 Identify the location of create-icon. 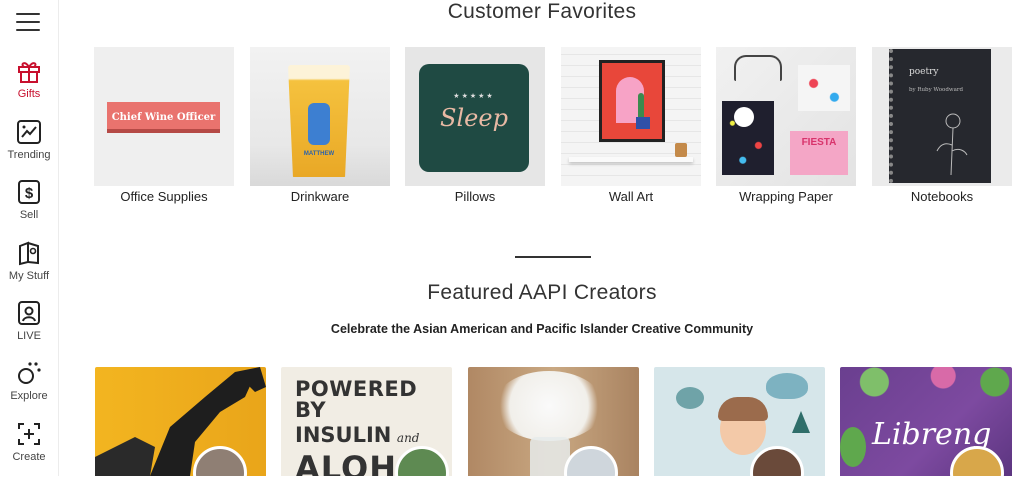
(29, 434).